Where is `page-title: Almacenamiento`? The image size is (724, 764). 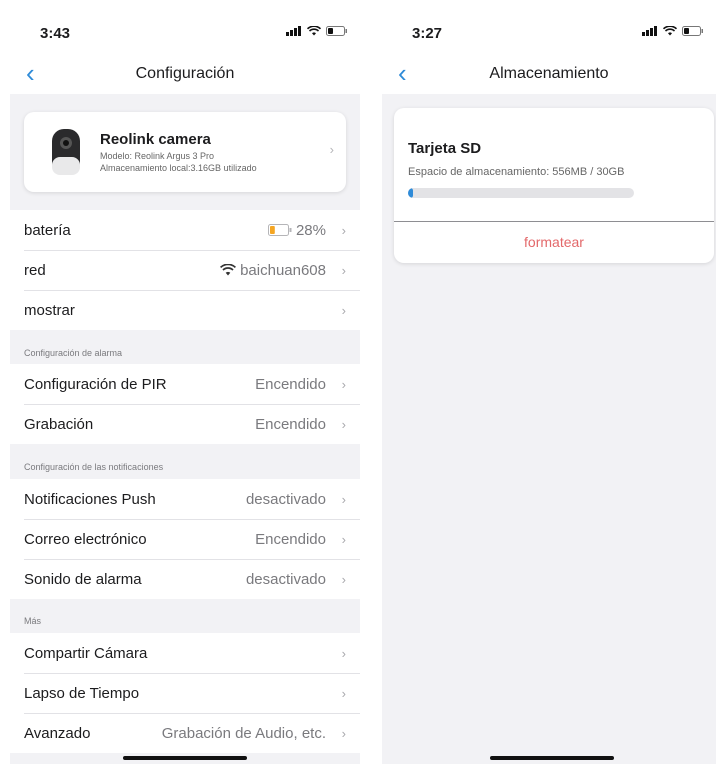 page-title: Almacenamiento is located at coordinates (549, 73).